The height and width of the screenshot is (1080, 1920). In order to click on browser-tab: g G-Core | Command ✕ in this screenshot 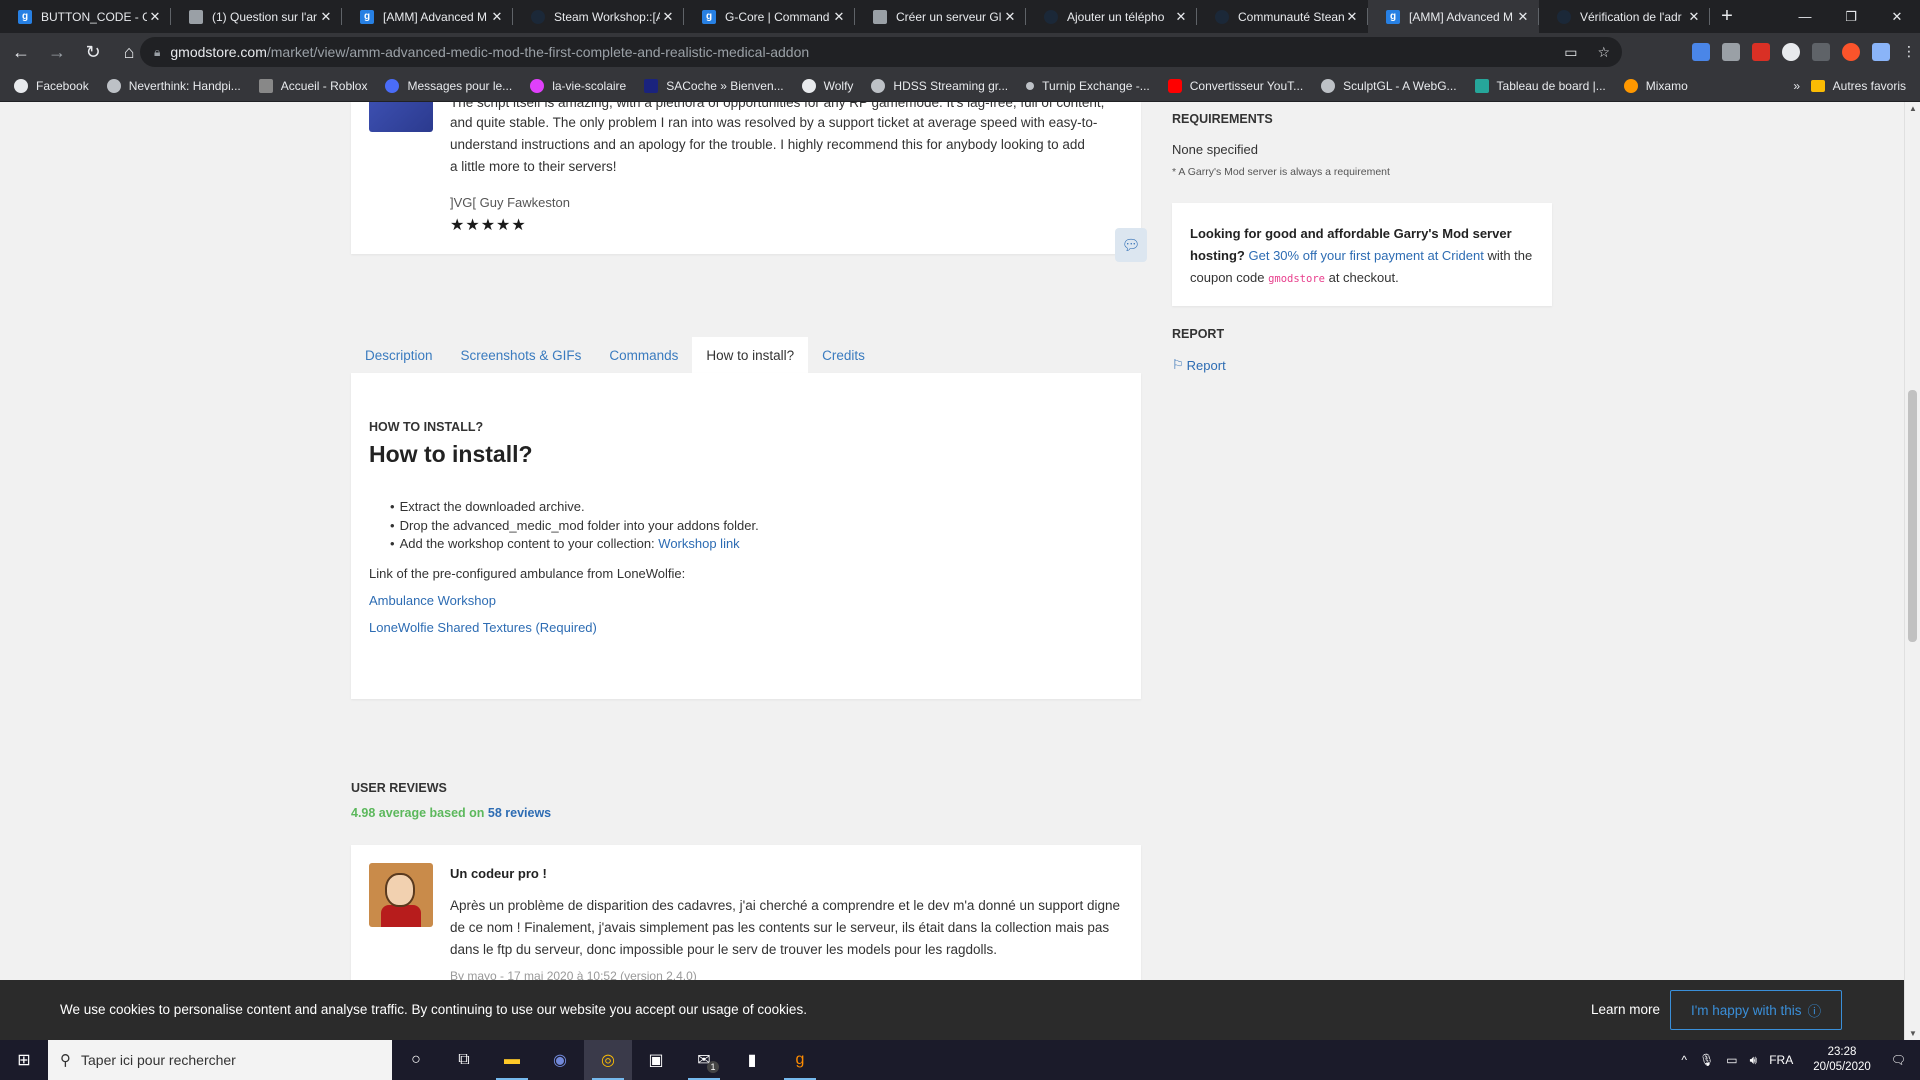, I will do `click(769, 16)`.